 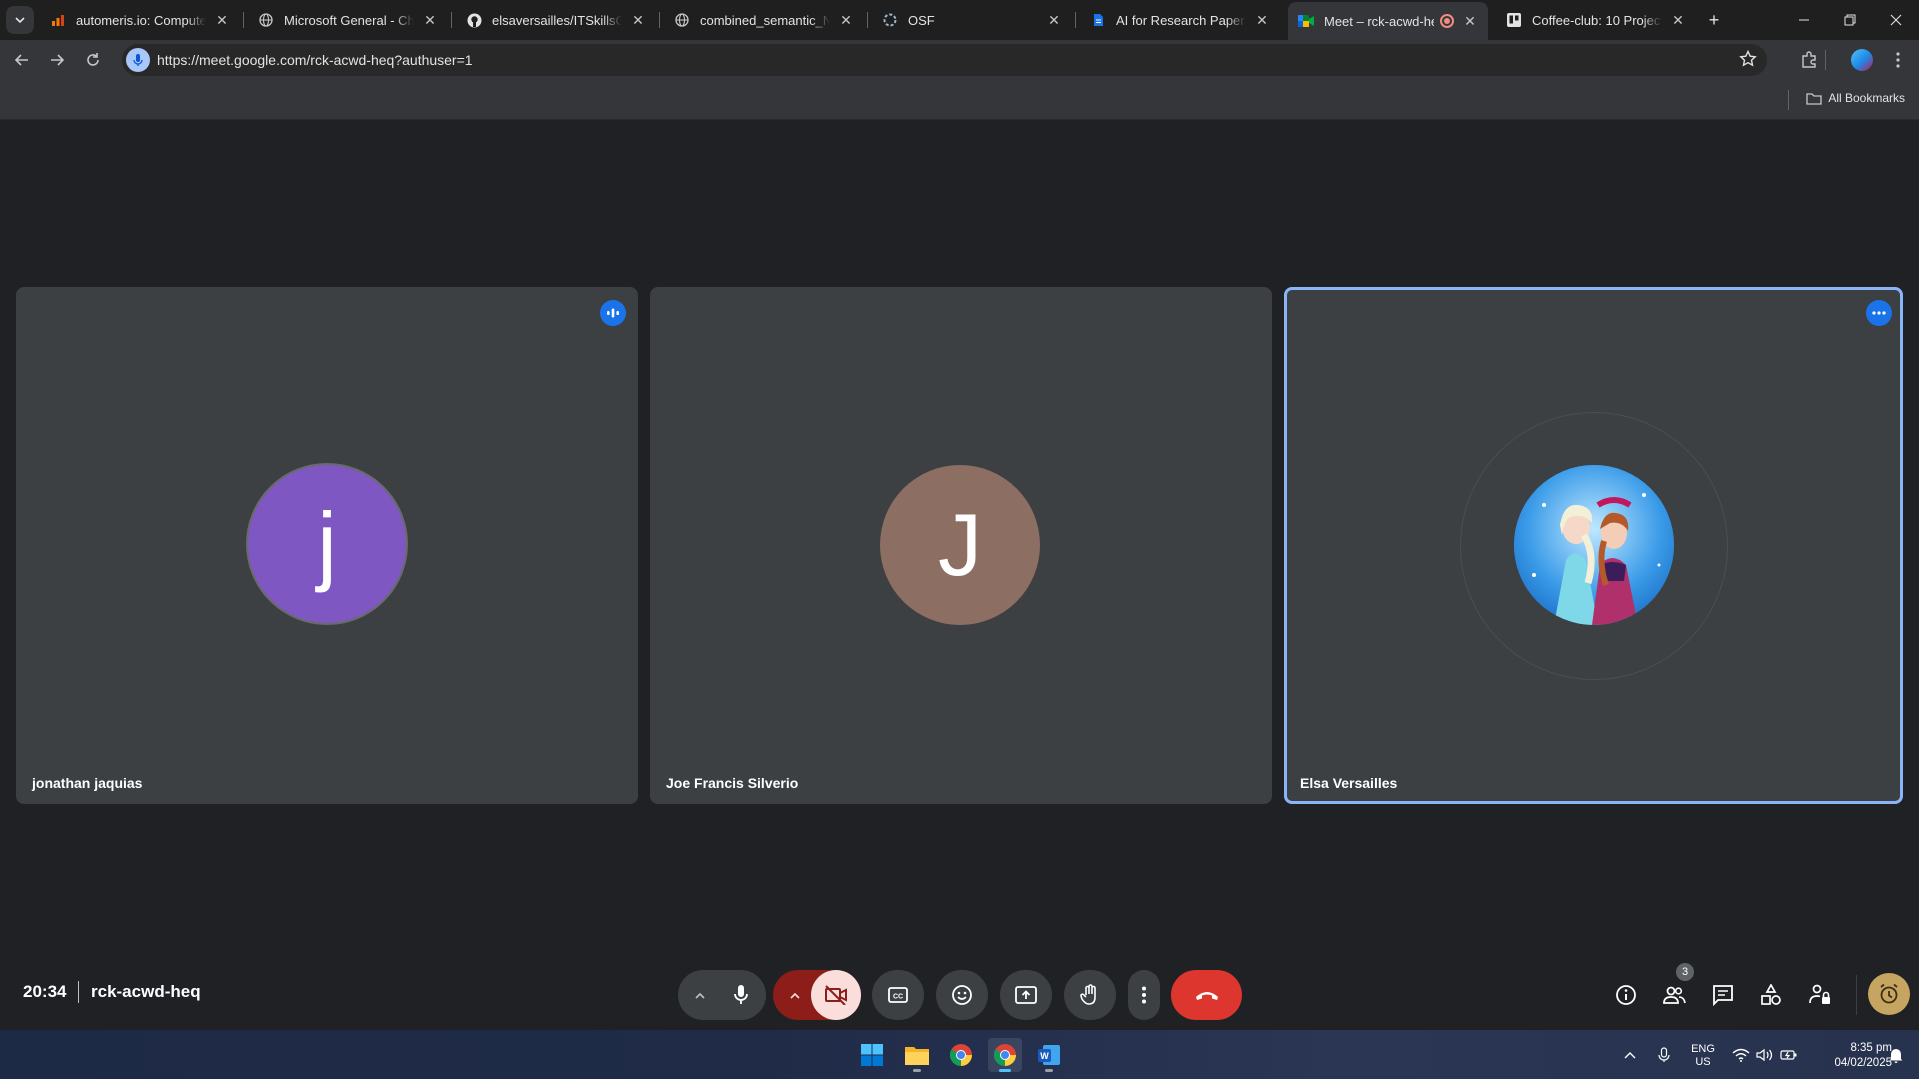 I want to click on quick-settings-button, so click(x=1765, y=1055).